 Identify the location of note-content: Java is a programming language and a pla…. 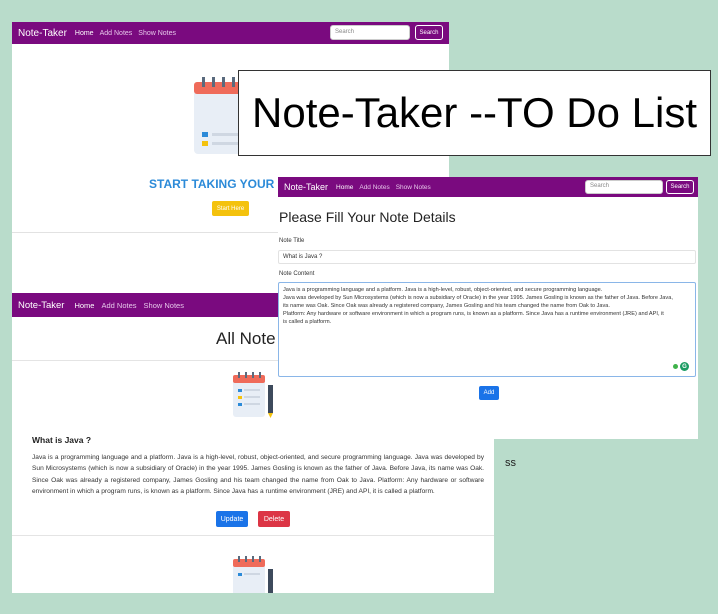
(258, 474).